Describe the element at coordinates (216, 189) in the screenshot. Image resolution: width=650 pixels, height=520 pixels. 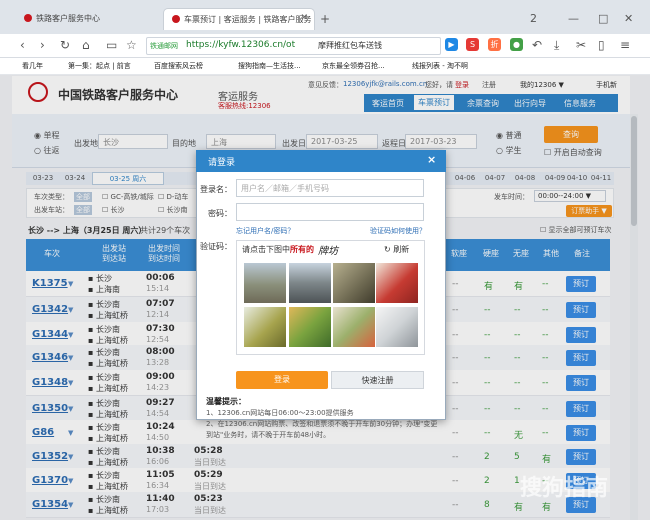
I see `username-label: 登录名：` at that location.